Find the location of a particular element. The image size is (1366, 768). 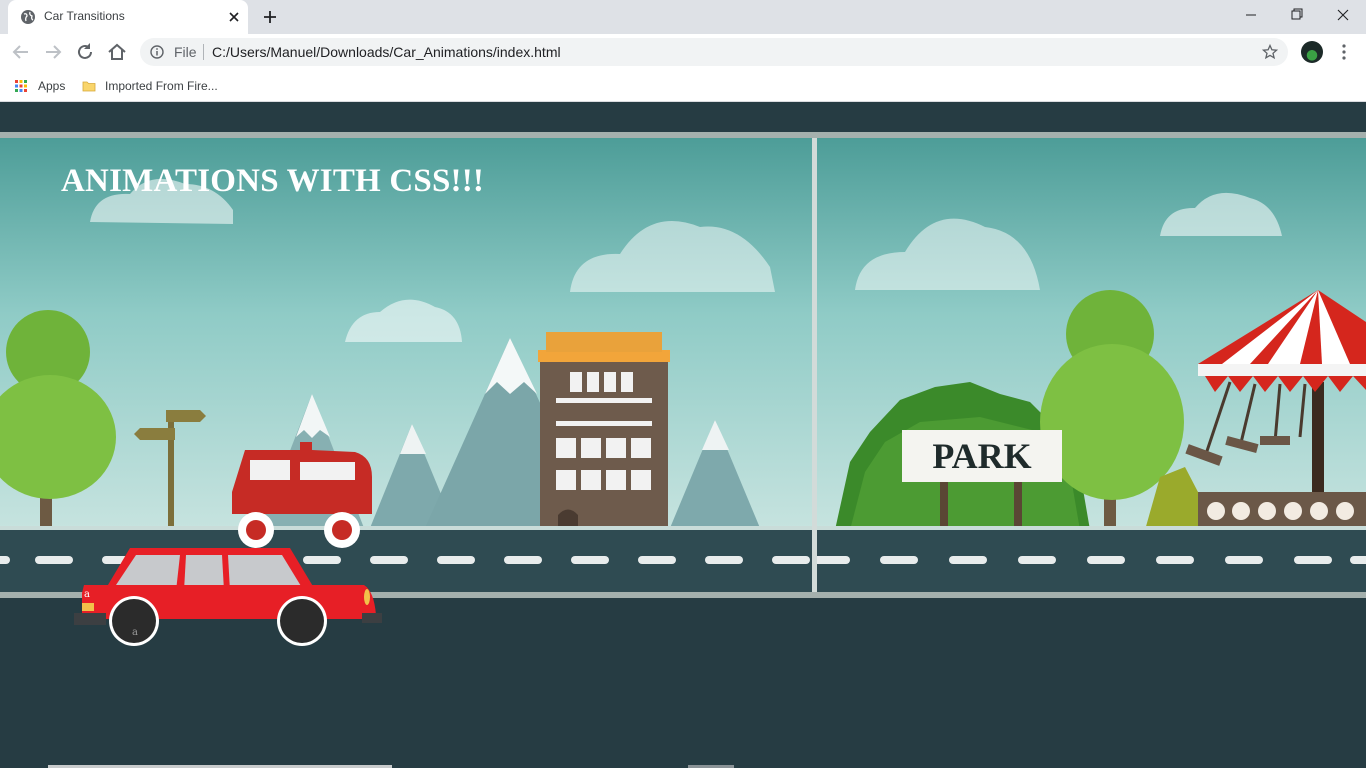

info-icon is located at coordinates (157, 52).